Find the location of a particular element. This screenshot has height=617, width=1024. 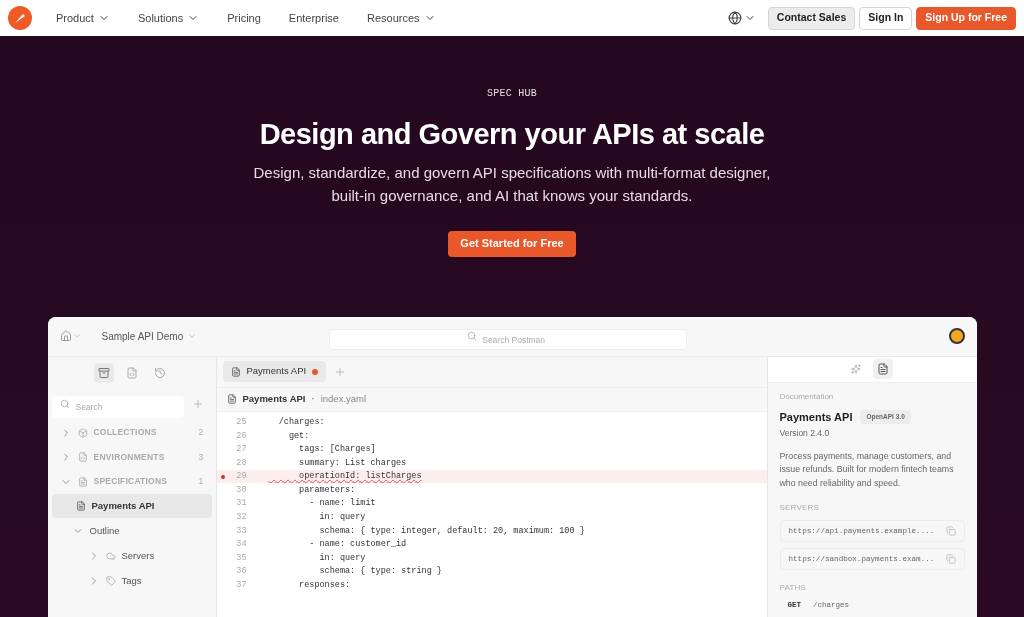

nav-button: Sign In is located at coordinates (886, 18).